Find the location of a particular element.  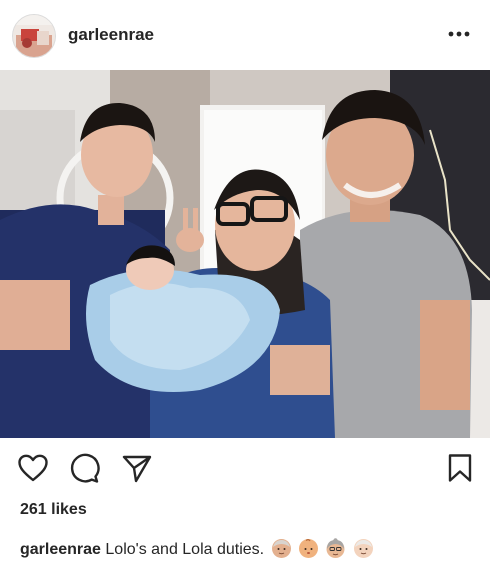

caption-text: Lolo's and Lola duties. is located at coordinates (185, 549).